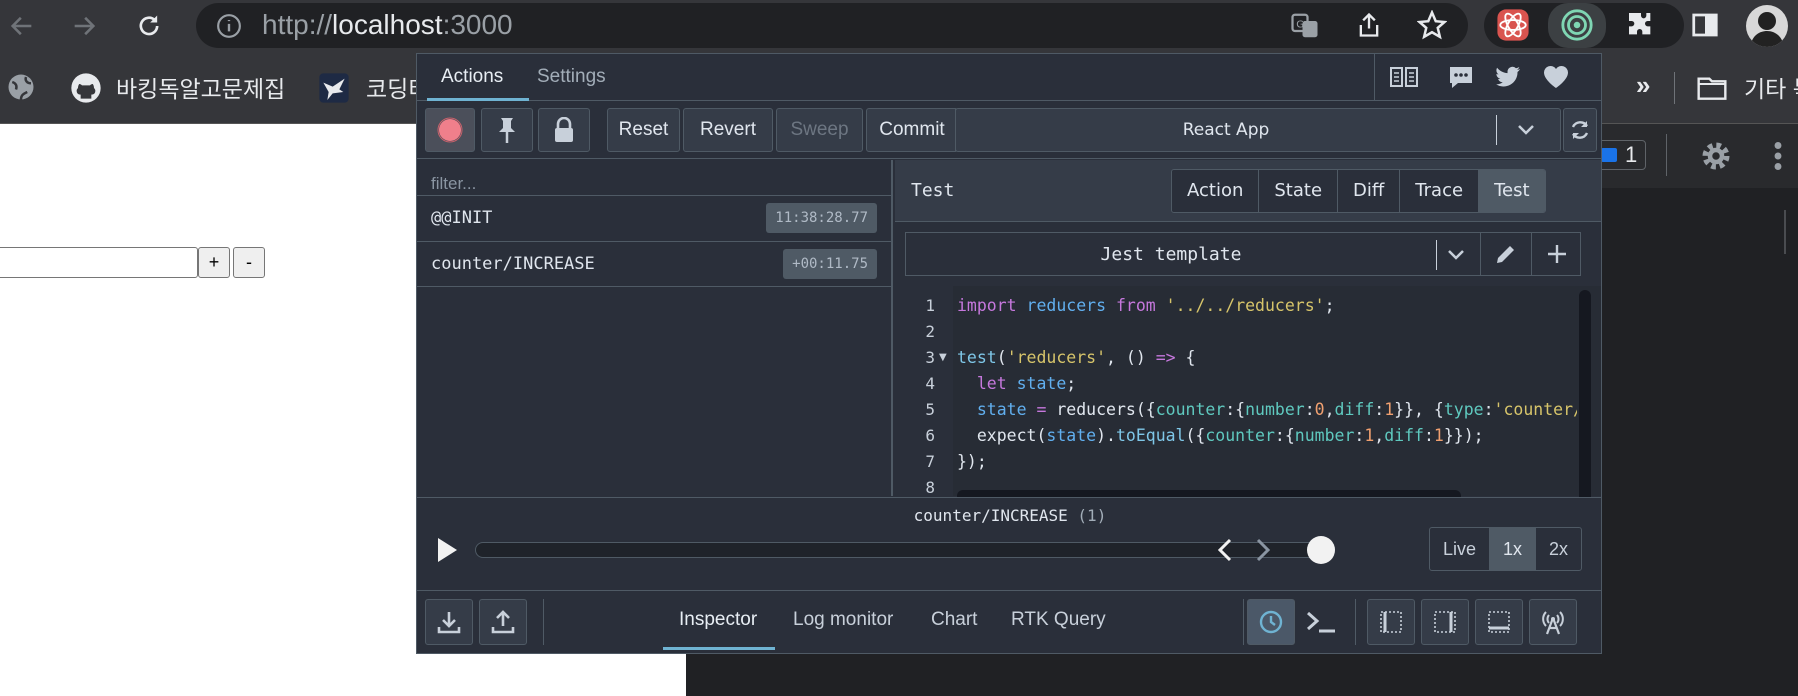 Image resolution: width=1798 pixels, height=696 pixels. Describe the element at coordinates (1298, 191) in the screenshot. I see `mode-state: State` at that location.